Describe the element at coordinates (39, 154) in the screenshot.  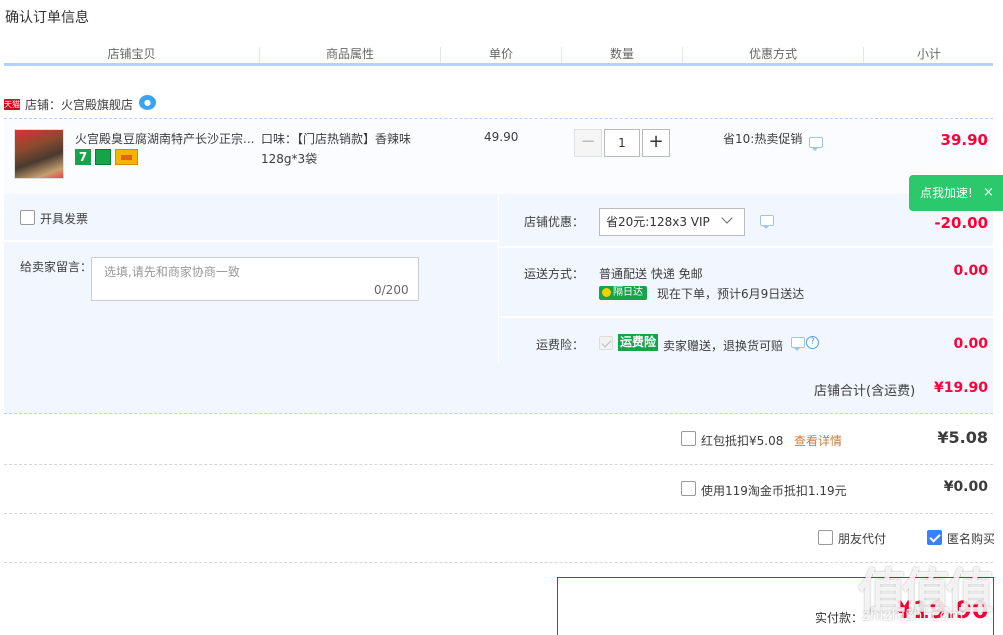
I see `product-thumbnail` at that location.